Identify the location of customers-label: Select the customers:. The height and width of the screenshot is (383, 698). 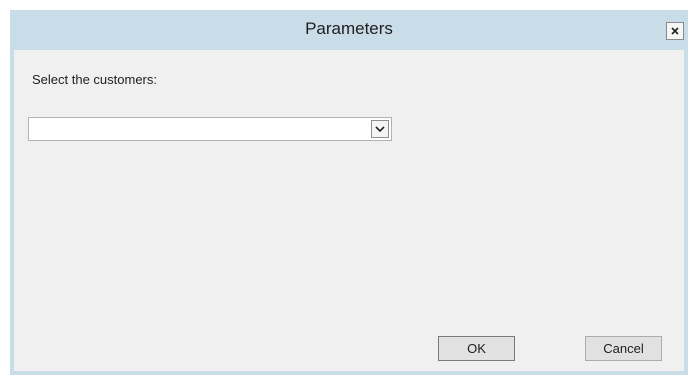
(94, 79).